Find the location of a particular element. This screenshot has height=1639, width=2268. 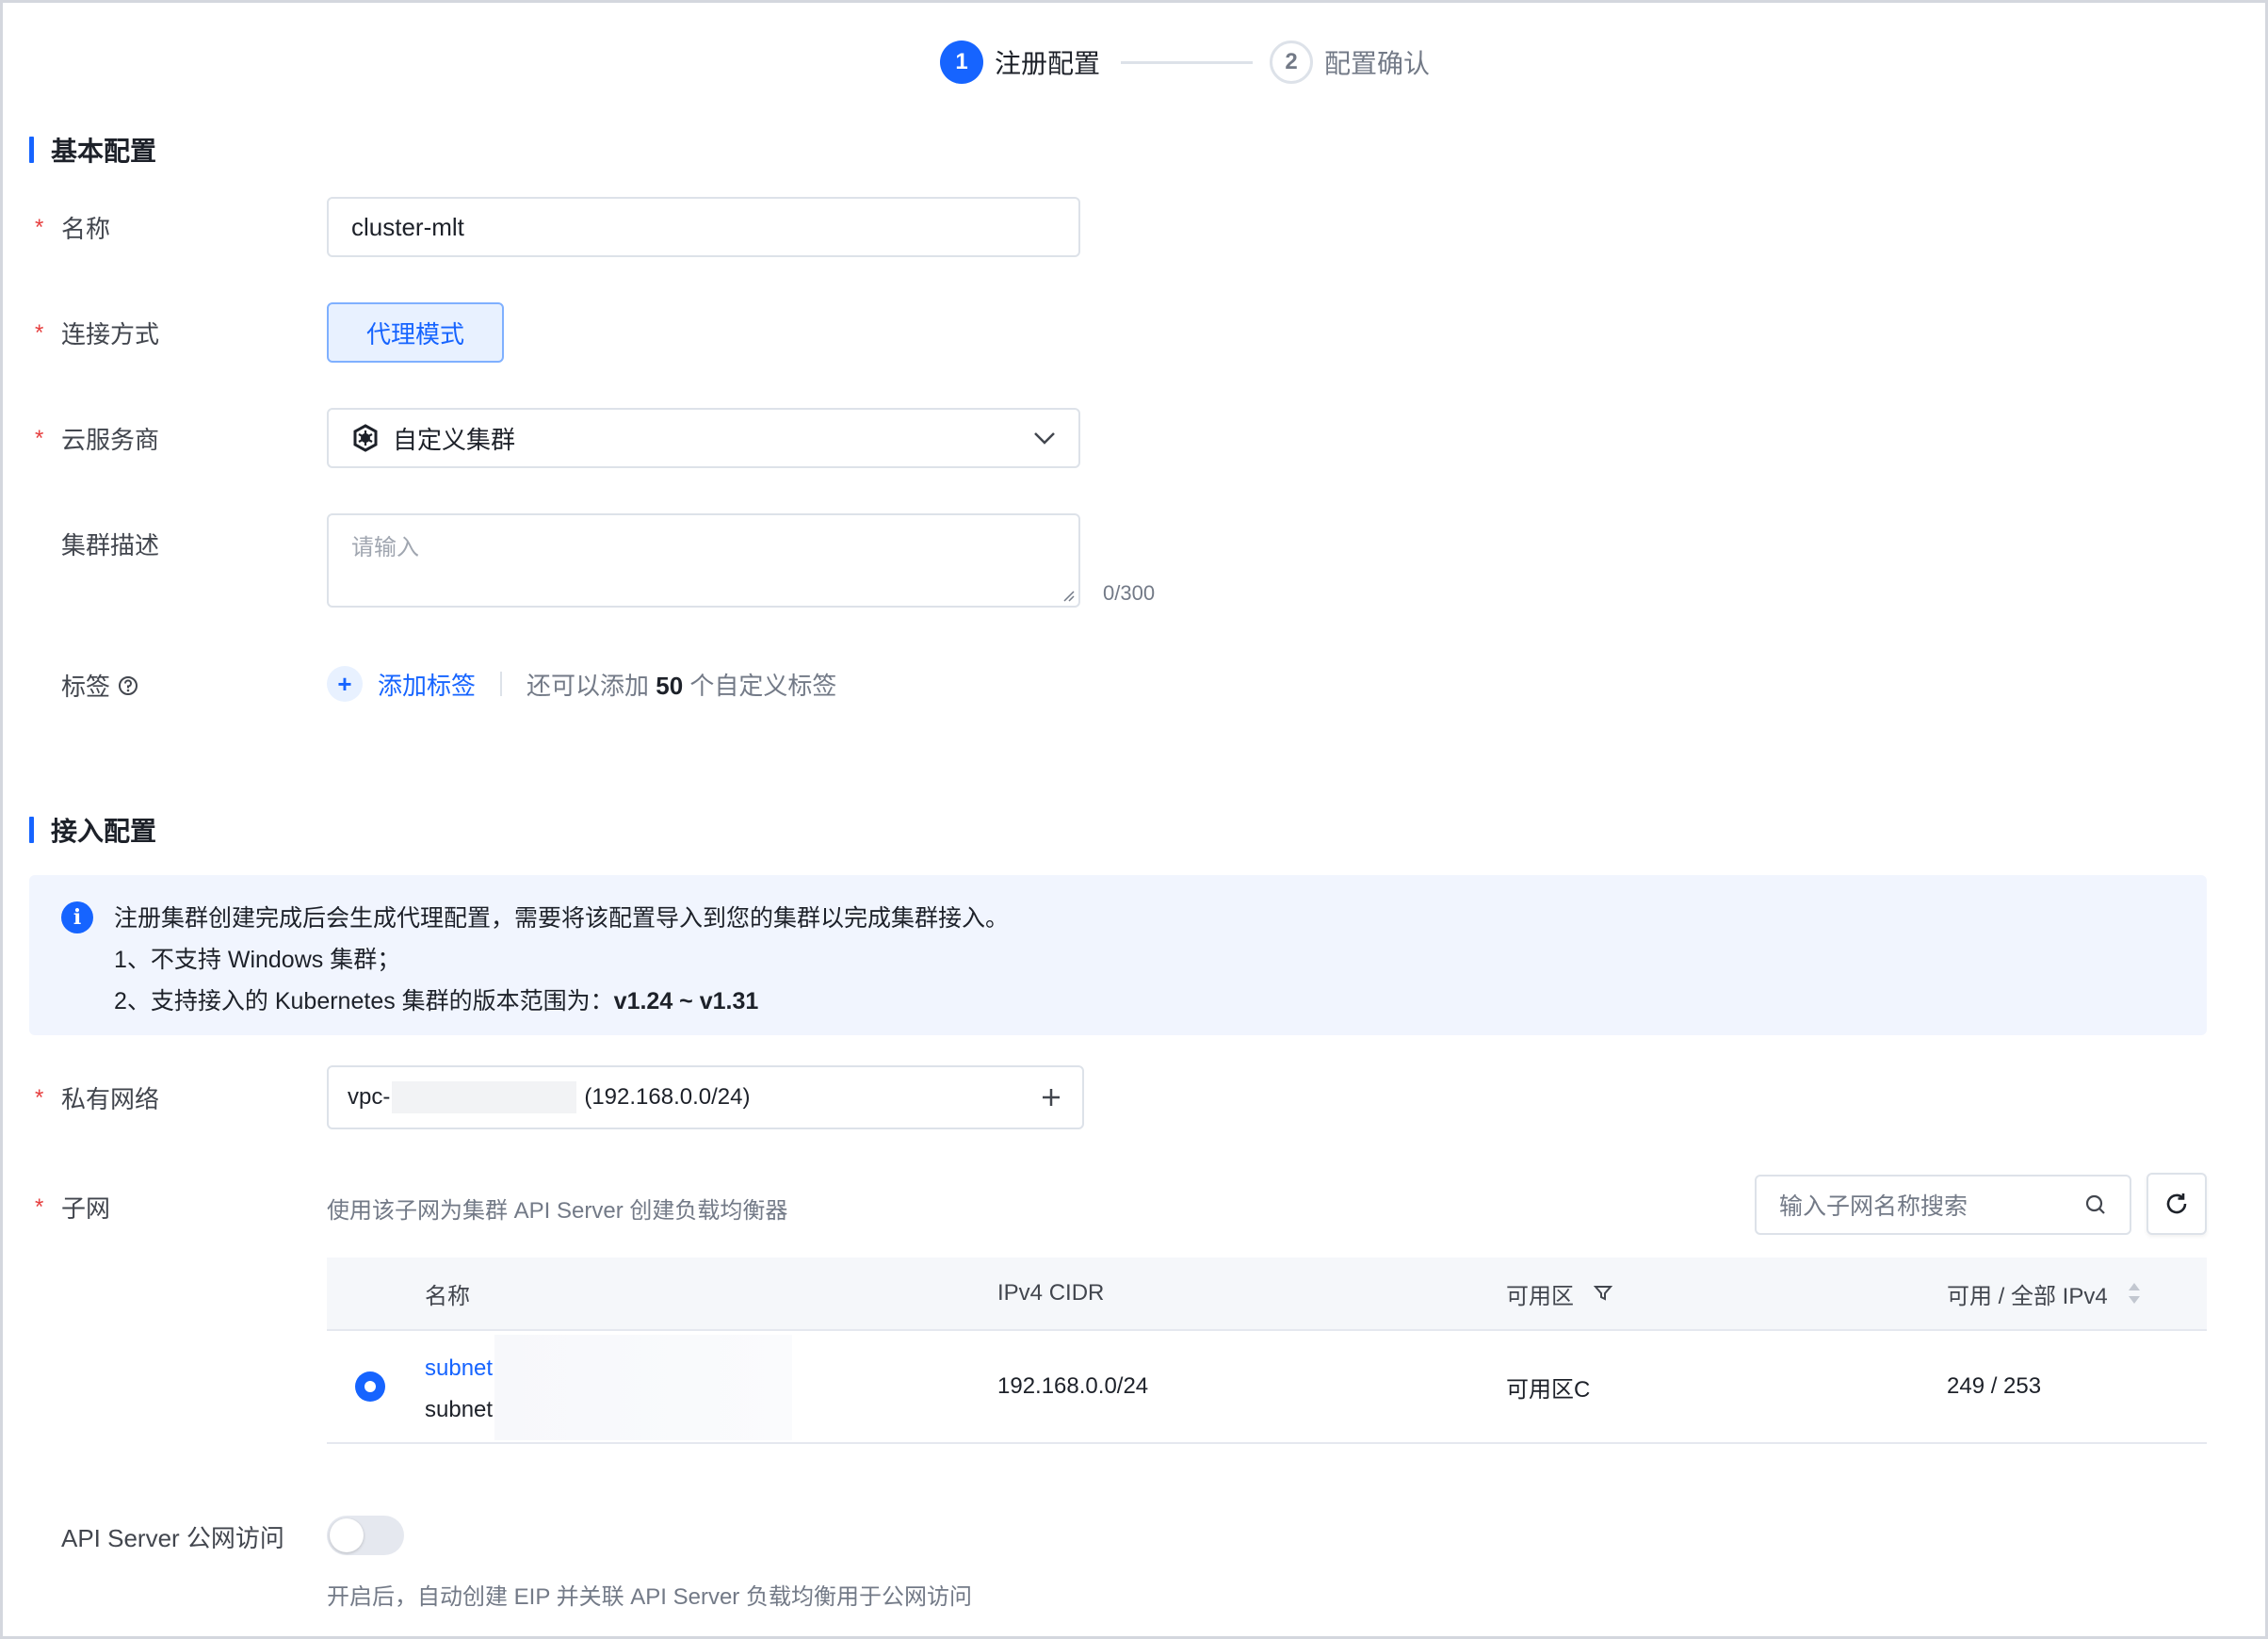

col-ips: 可用 / 全部 IPv4 is located at coordinates (2045, 1293).